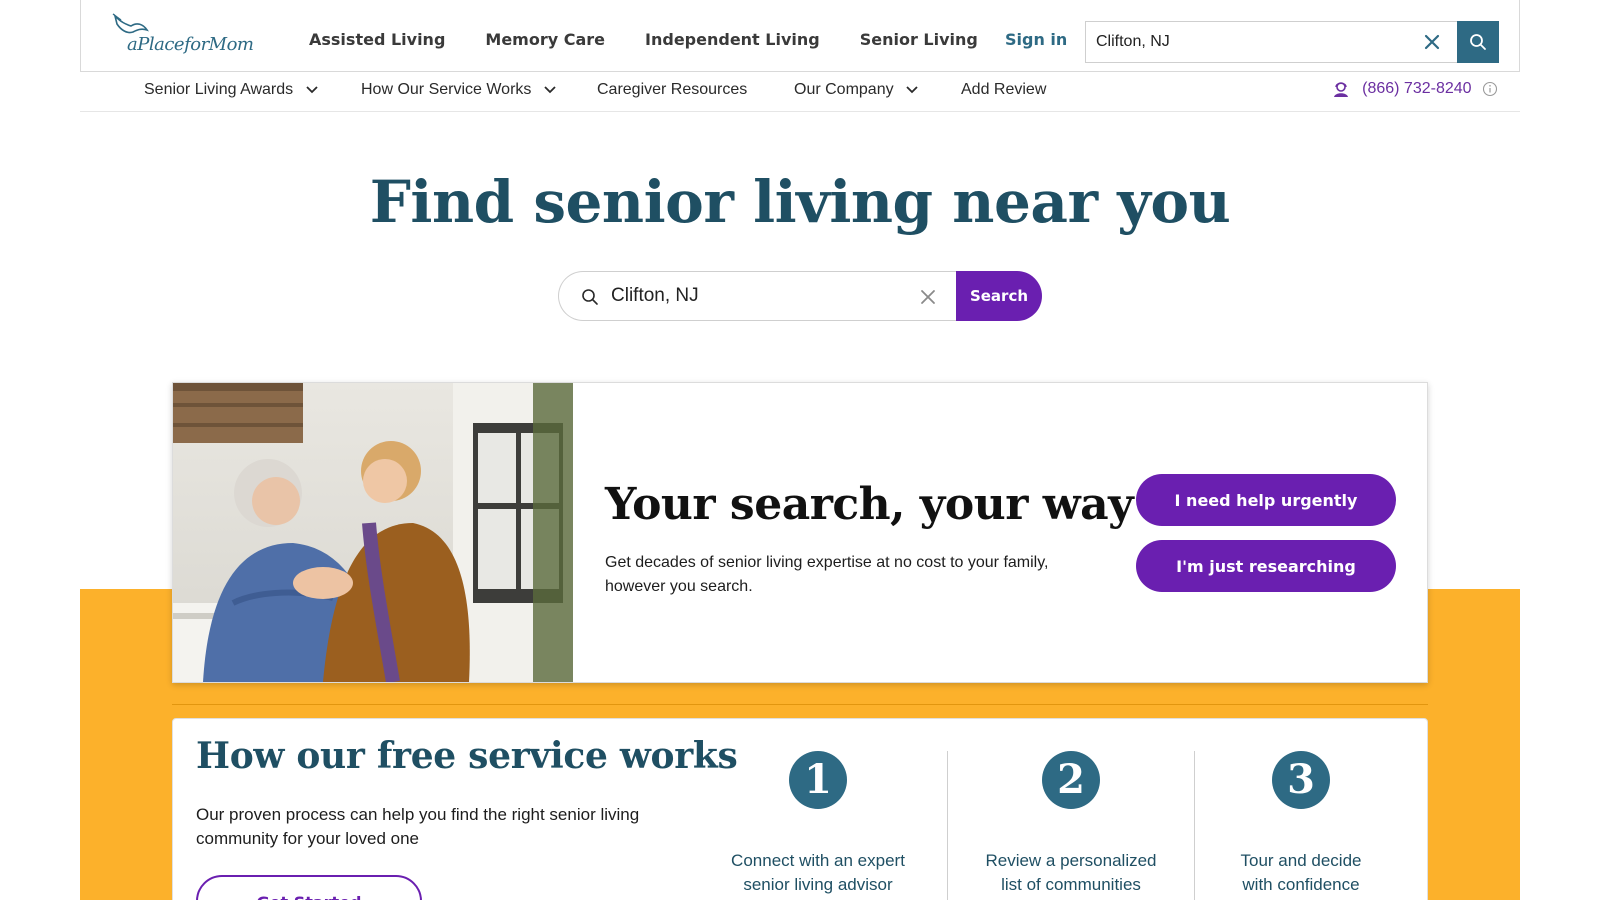 This screenshot has width=1600, height=900. What do you see at coordinates (1301, 873) in the screenshot?
I see `step-caption: Tour and decide with confidence` at bounding box center [1301, 873].